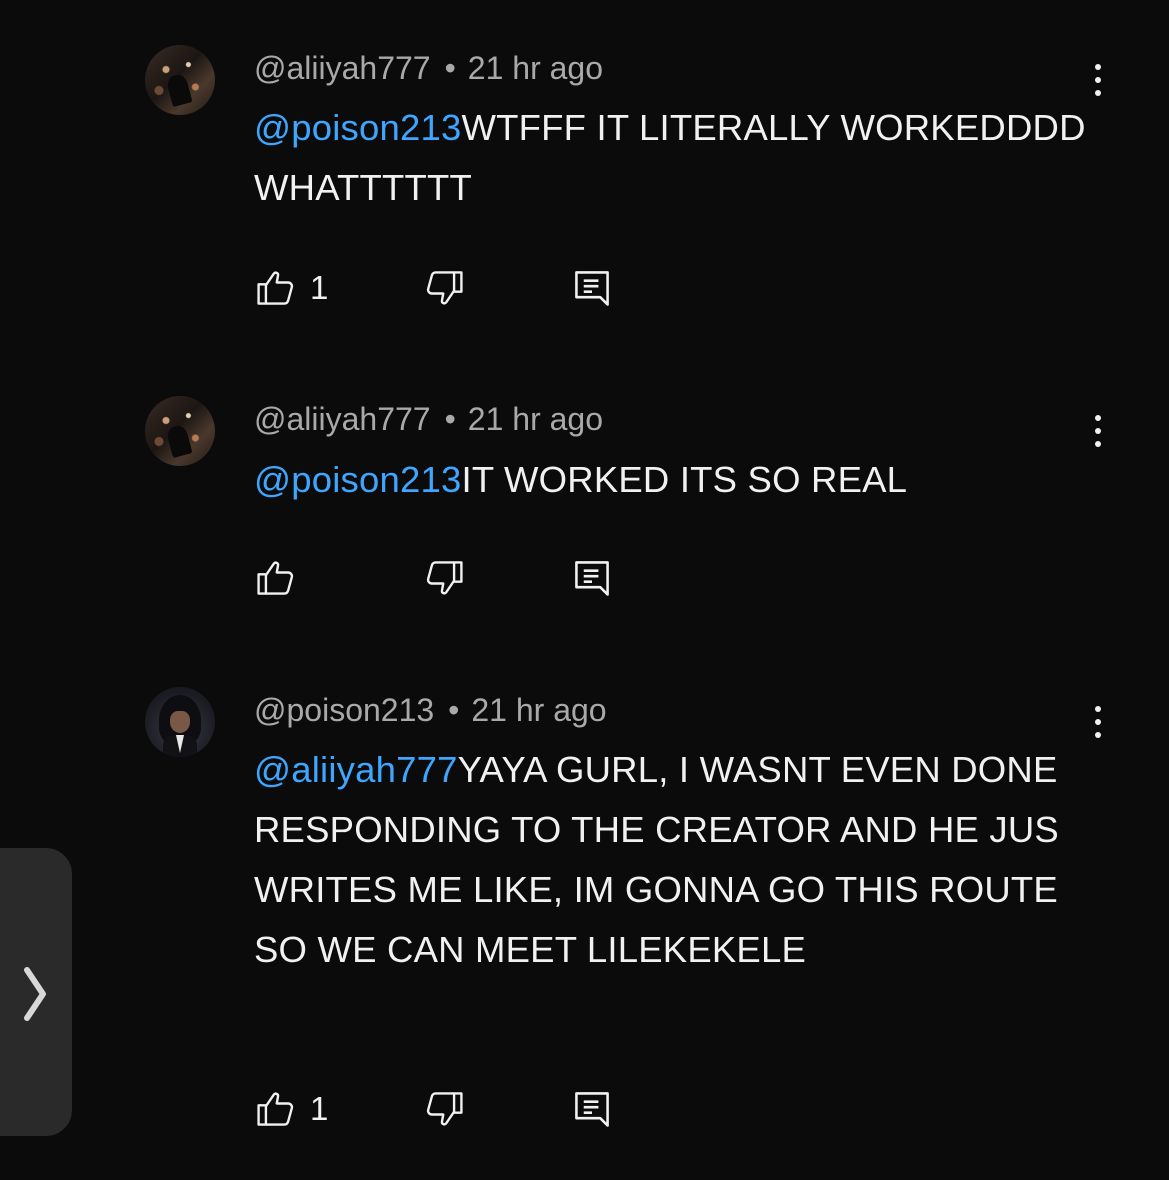 This screenshot has width=1169, height=1180. I want to click on chevron-right-icon, so click(35, 994).